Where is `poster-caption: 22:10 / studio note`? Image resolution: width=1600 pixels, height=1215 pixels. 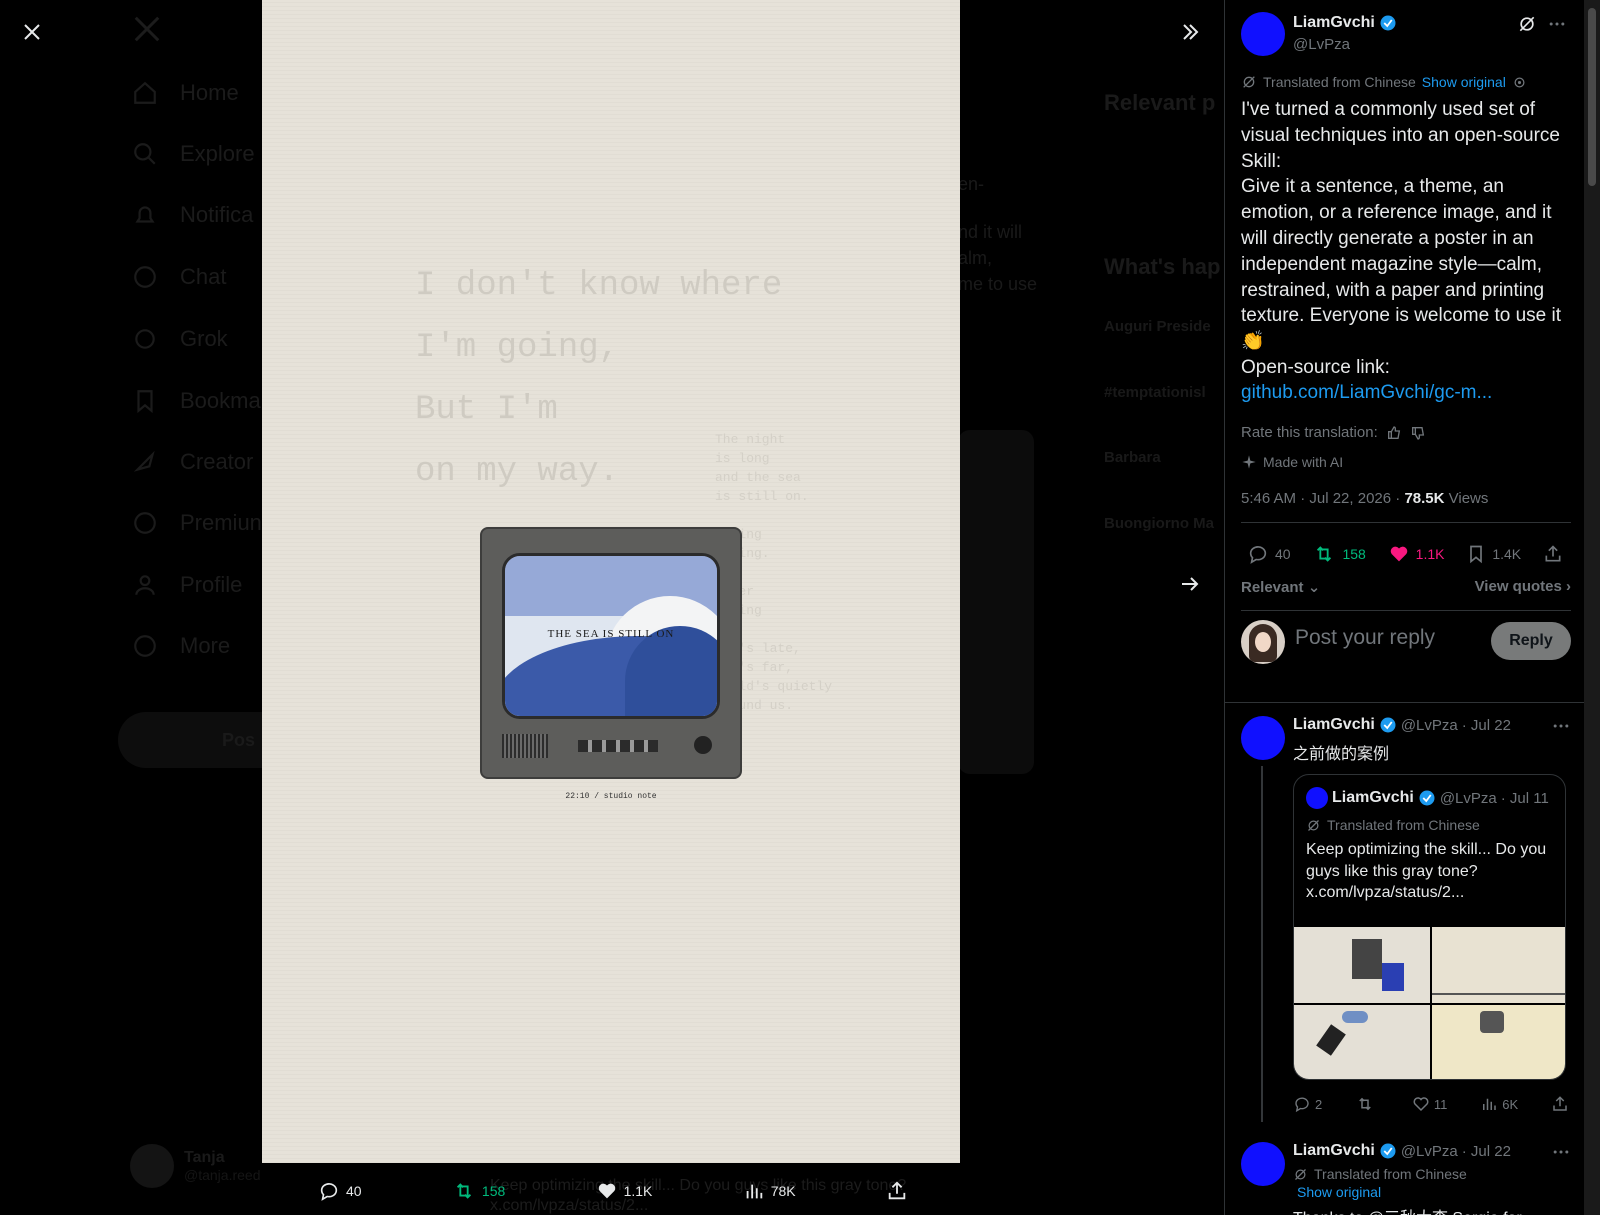
poster-caption: 22:10 / studio note is located at coordinates (611, 796).